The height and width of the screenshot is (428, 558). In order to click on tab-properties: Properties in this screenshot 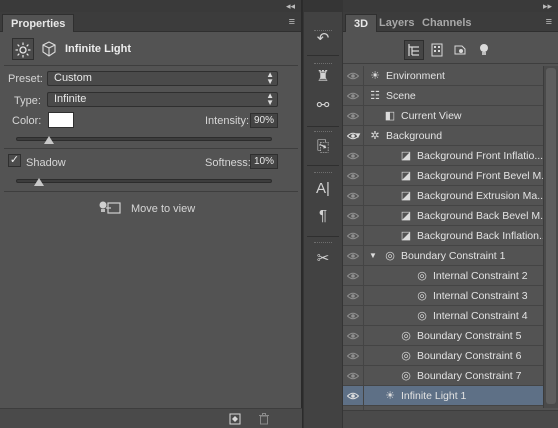, I will do `click(38, 23)`.